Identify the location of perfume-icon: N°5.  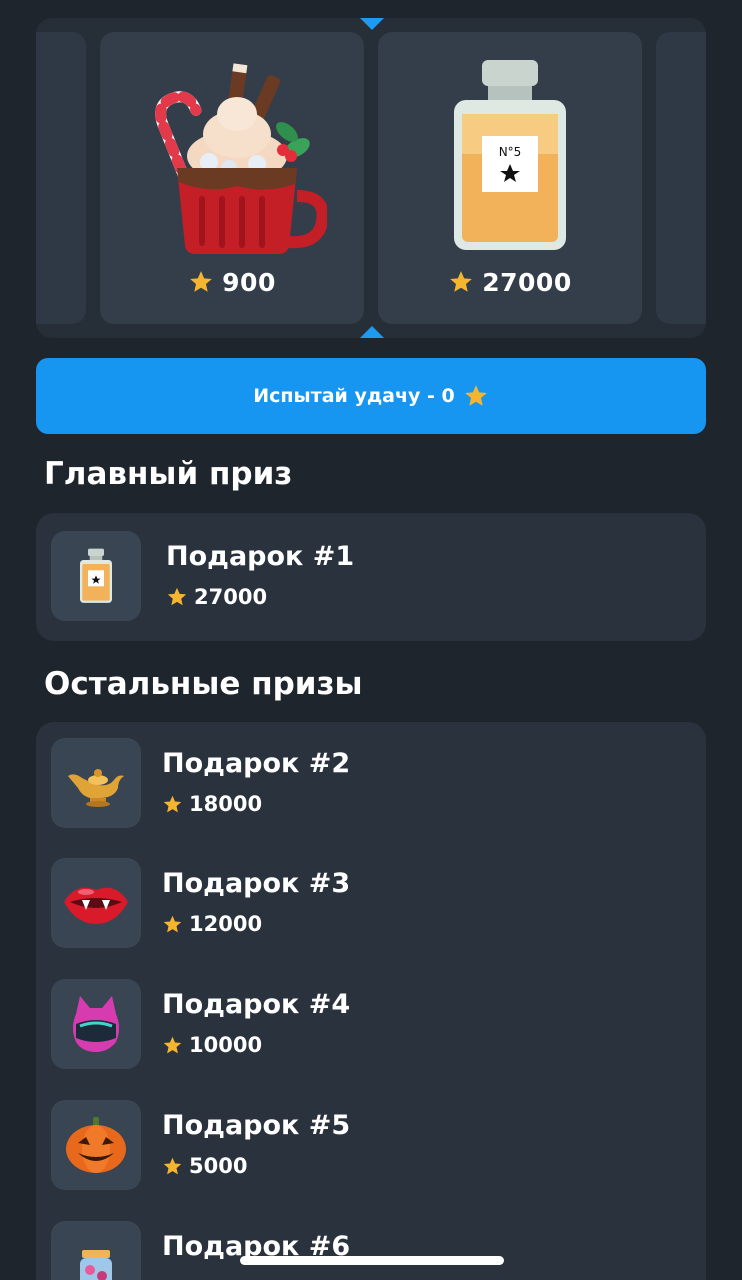
(510, 155).